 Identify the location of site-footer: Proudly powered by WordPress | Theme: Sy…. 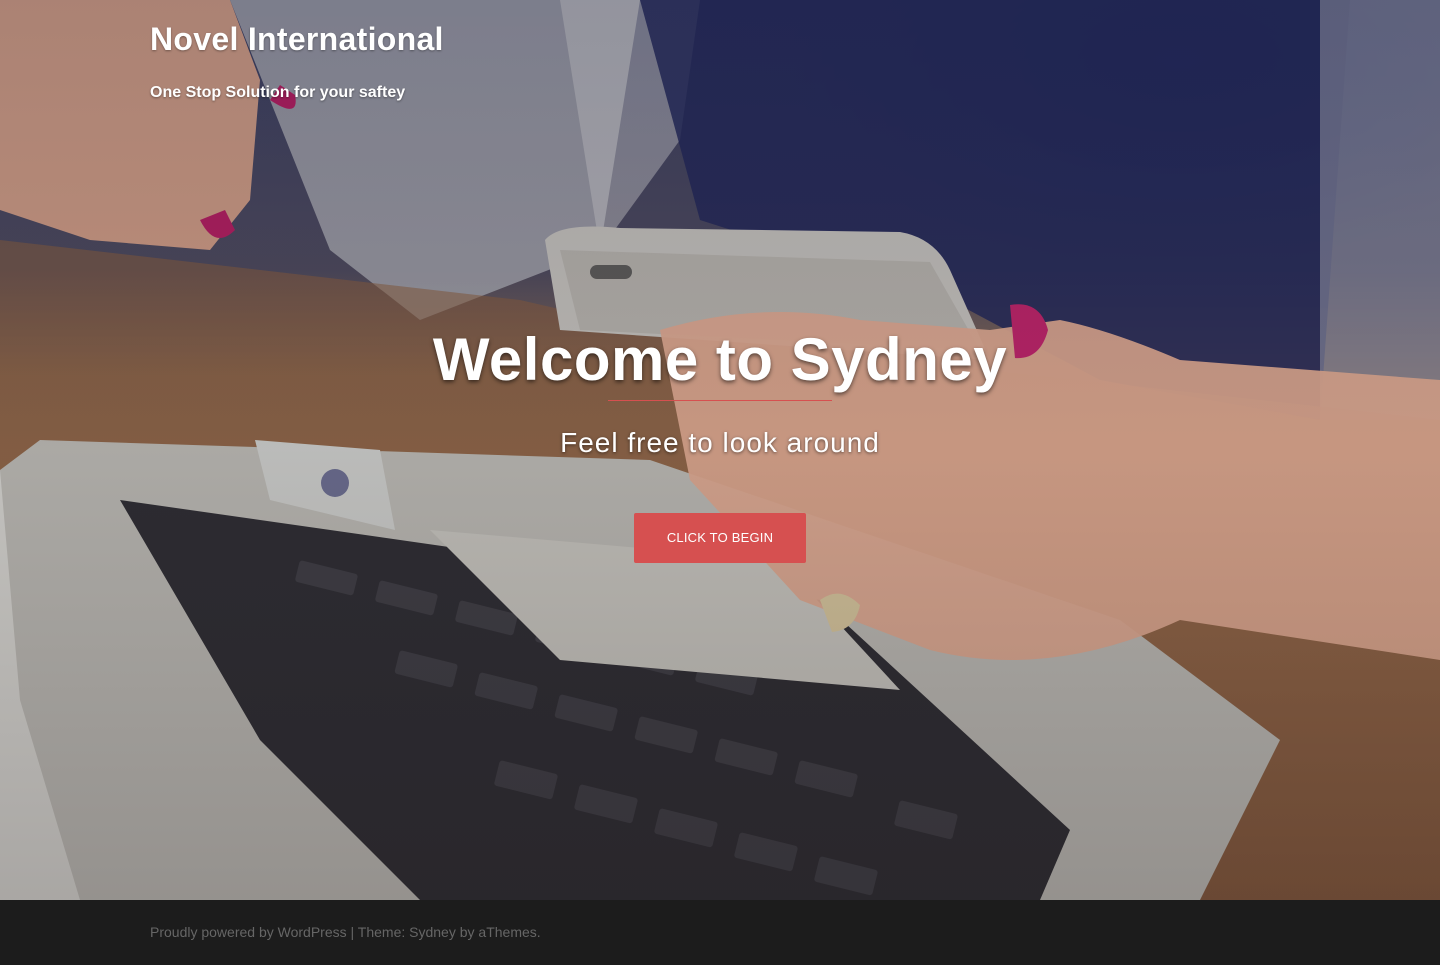
(720, 932).